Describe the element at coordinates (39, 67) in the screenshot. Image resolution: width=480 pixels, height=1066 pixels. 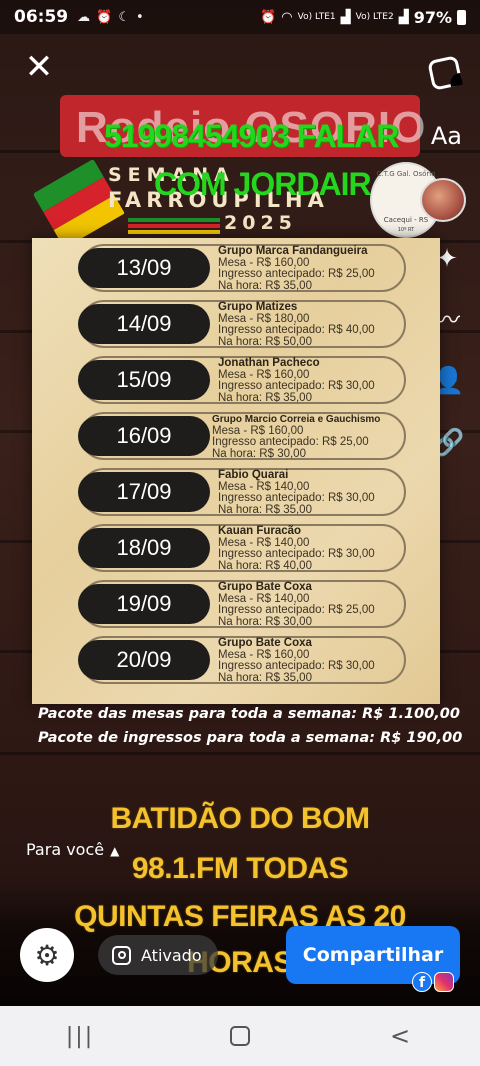
I see `close-icon: ✕` at that location.